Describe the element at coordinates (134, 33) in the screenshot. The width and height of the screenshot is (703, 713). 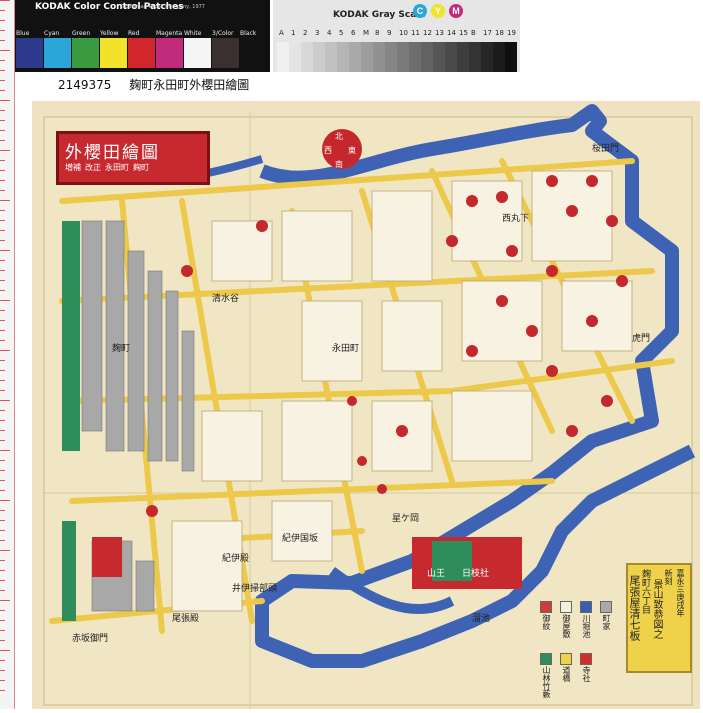
I see `color-patch-label: Red` at that location.